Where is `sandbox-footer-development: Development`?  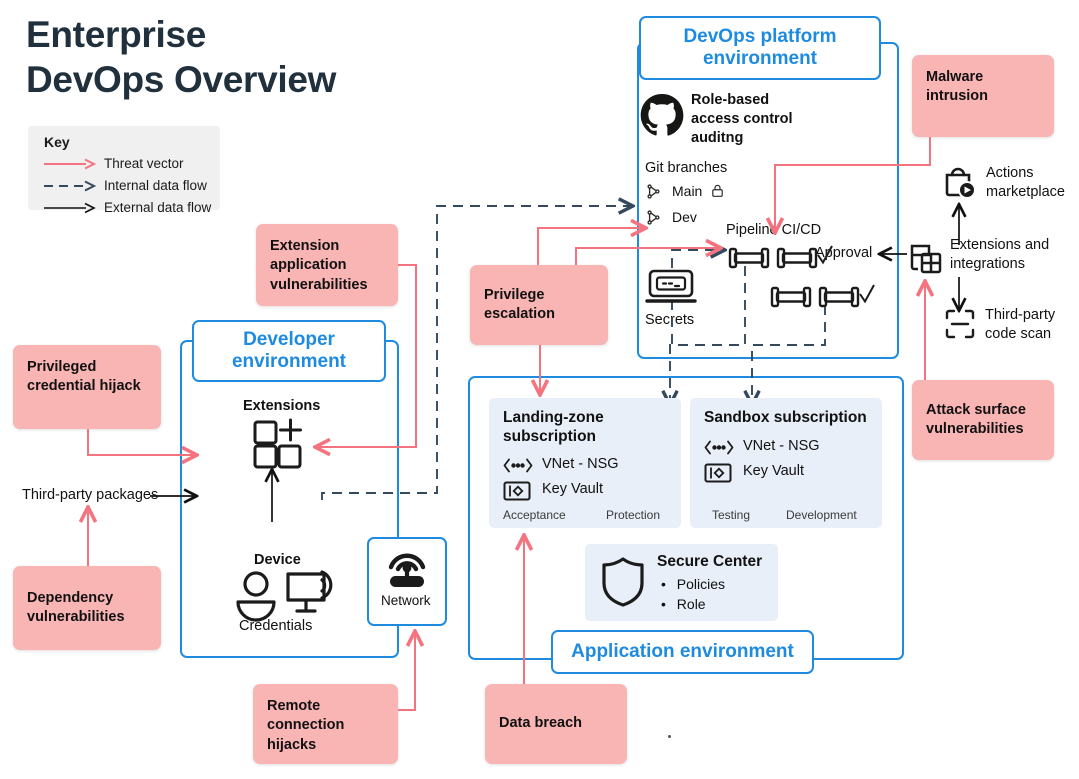
sandbox-footer-development: Development is located at coordinates (821, 515).